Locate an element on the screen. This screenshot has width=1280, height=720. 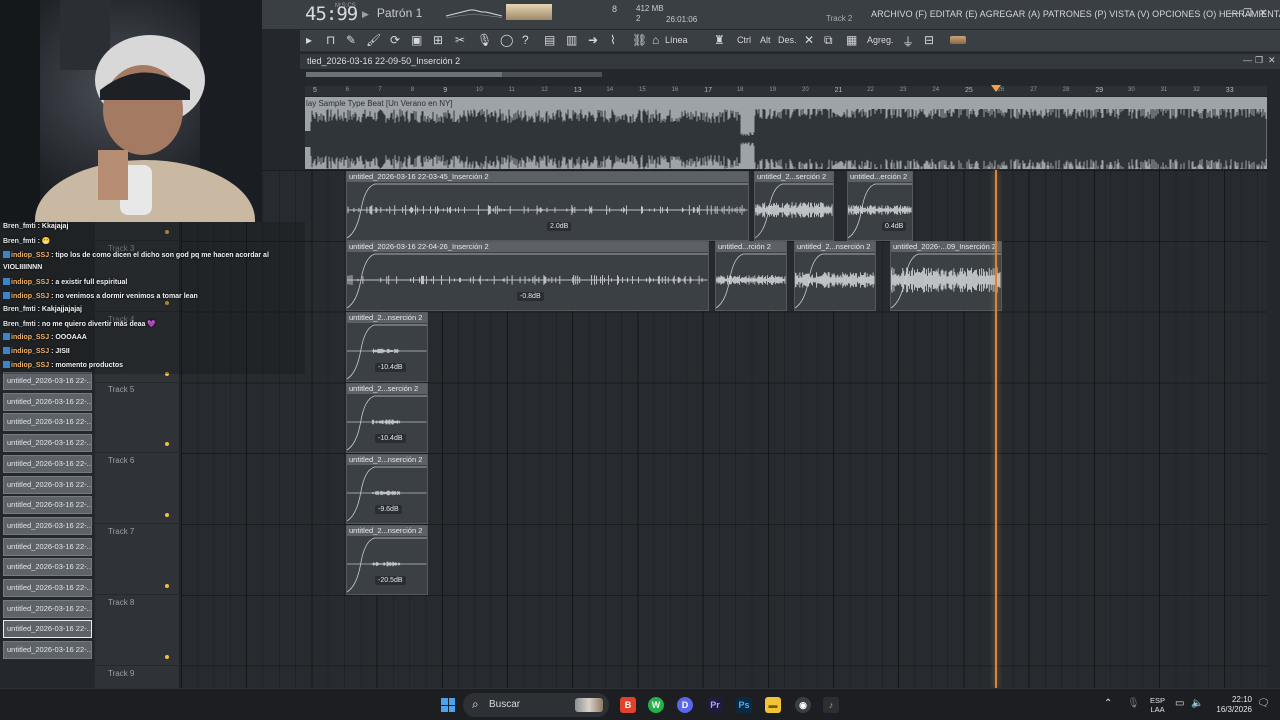
track-header-7: Track 7 is located at coordinates (137, 559).